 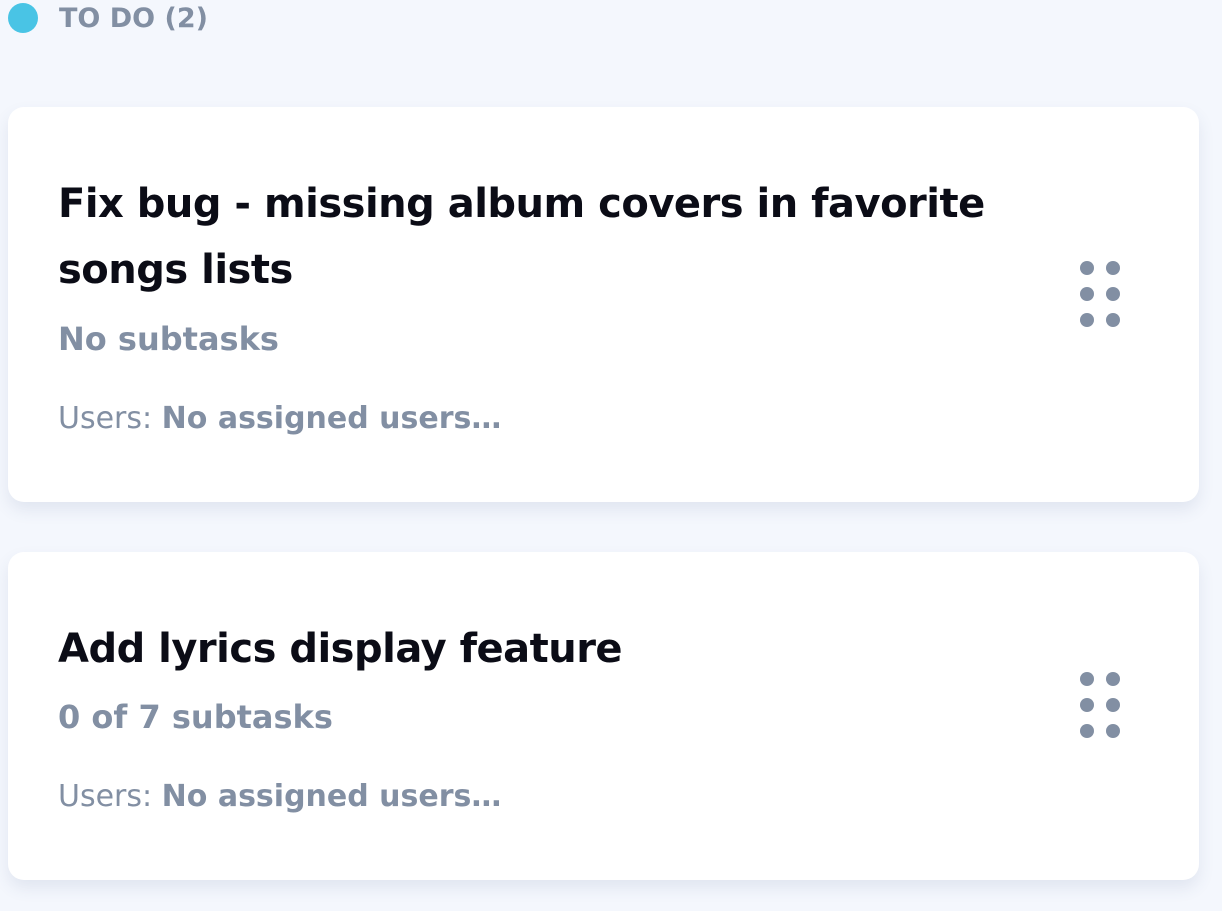 What do you see at coordinates (23, 18) in the screenshot?
I see `status-dot-icon` at bounding box center [23, 18].